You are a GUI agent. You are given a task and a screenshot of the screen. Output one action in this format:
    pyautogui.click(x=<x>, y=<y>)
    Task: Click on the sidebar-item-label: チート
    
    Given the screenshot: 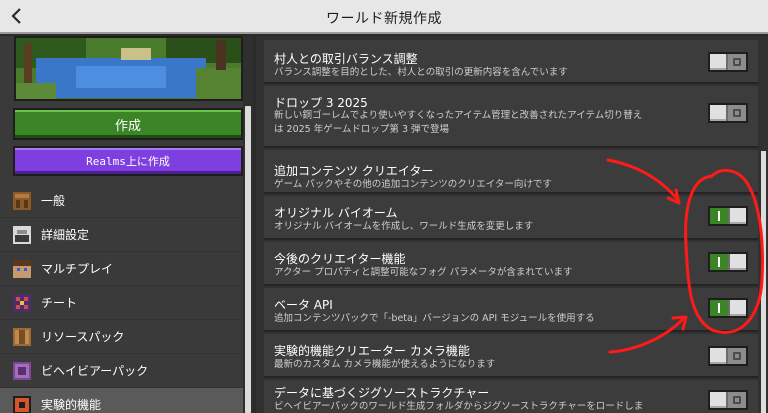 What is the action you would take?
    pyautogui.click(x=59, y=303)
    